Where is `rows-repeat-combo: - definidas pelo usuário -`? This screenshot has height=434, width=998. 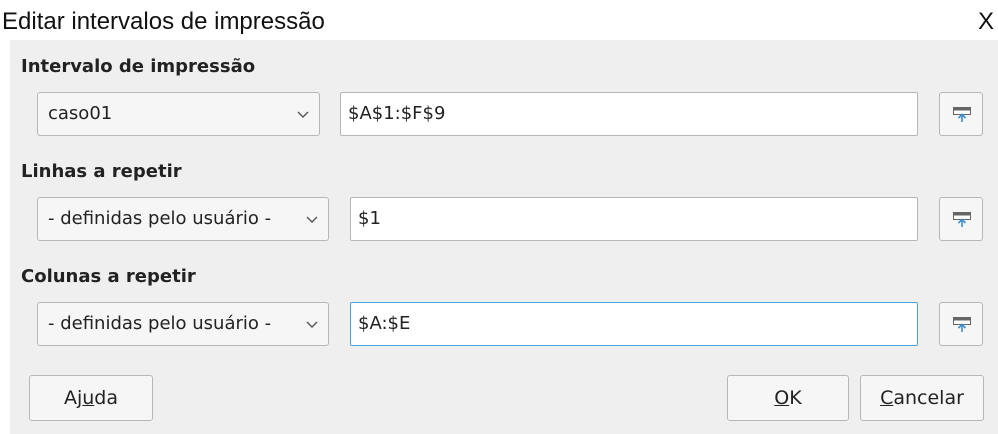 rows-repeat-combo: - definidas pelo usuário - is located at coordinates (183, 219).